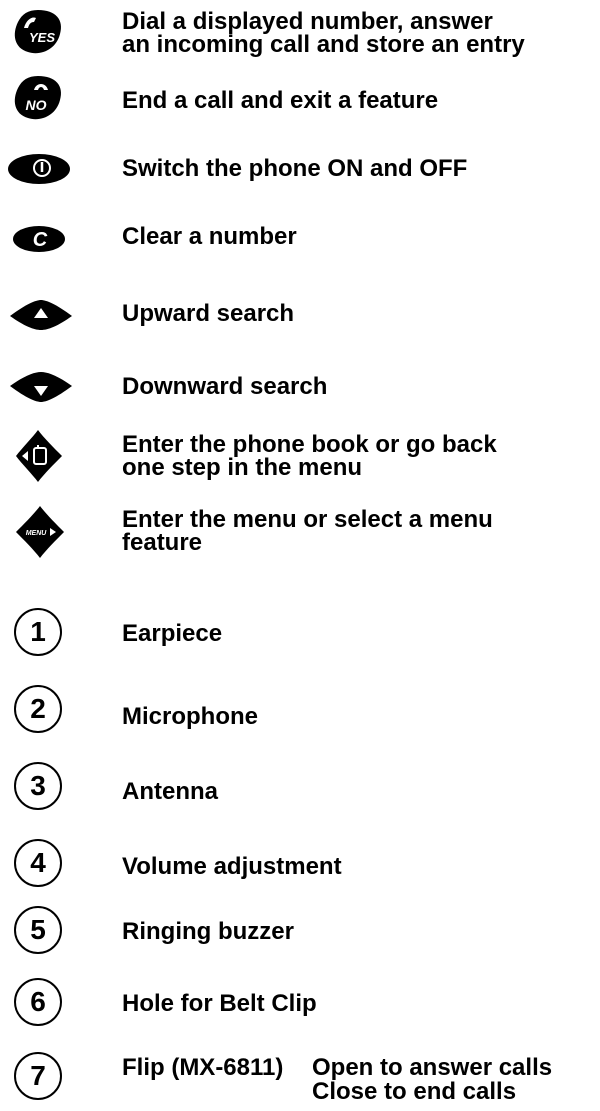 The height and width of the screenshot is (1111, 600). Describe the element at coordinates (38, 863) in the screenshot. I see `part-number-4: 4` at that location.